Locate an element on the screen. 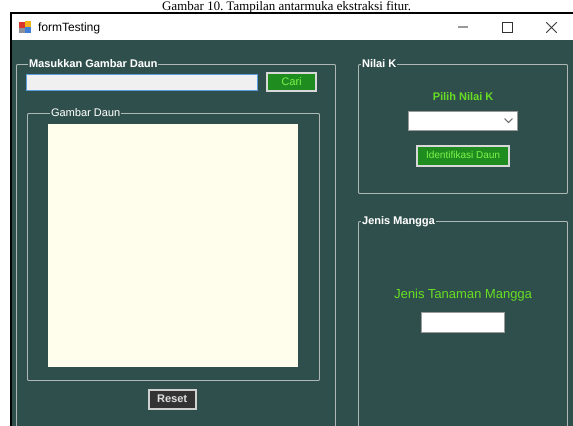  search-button: Cari is located at coordinates (291, 82).